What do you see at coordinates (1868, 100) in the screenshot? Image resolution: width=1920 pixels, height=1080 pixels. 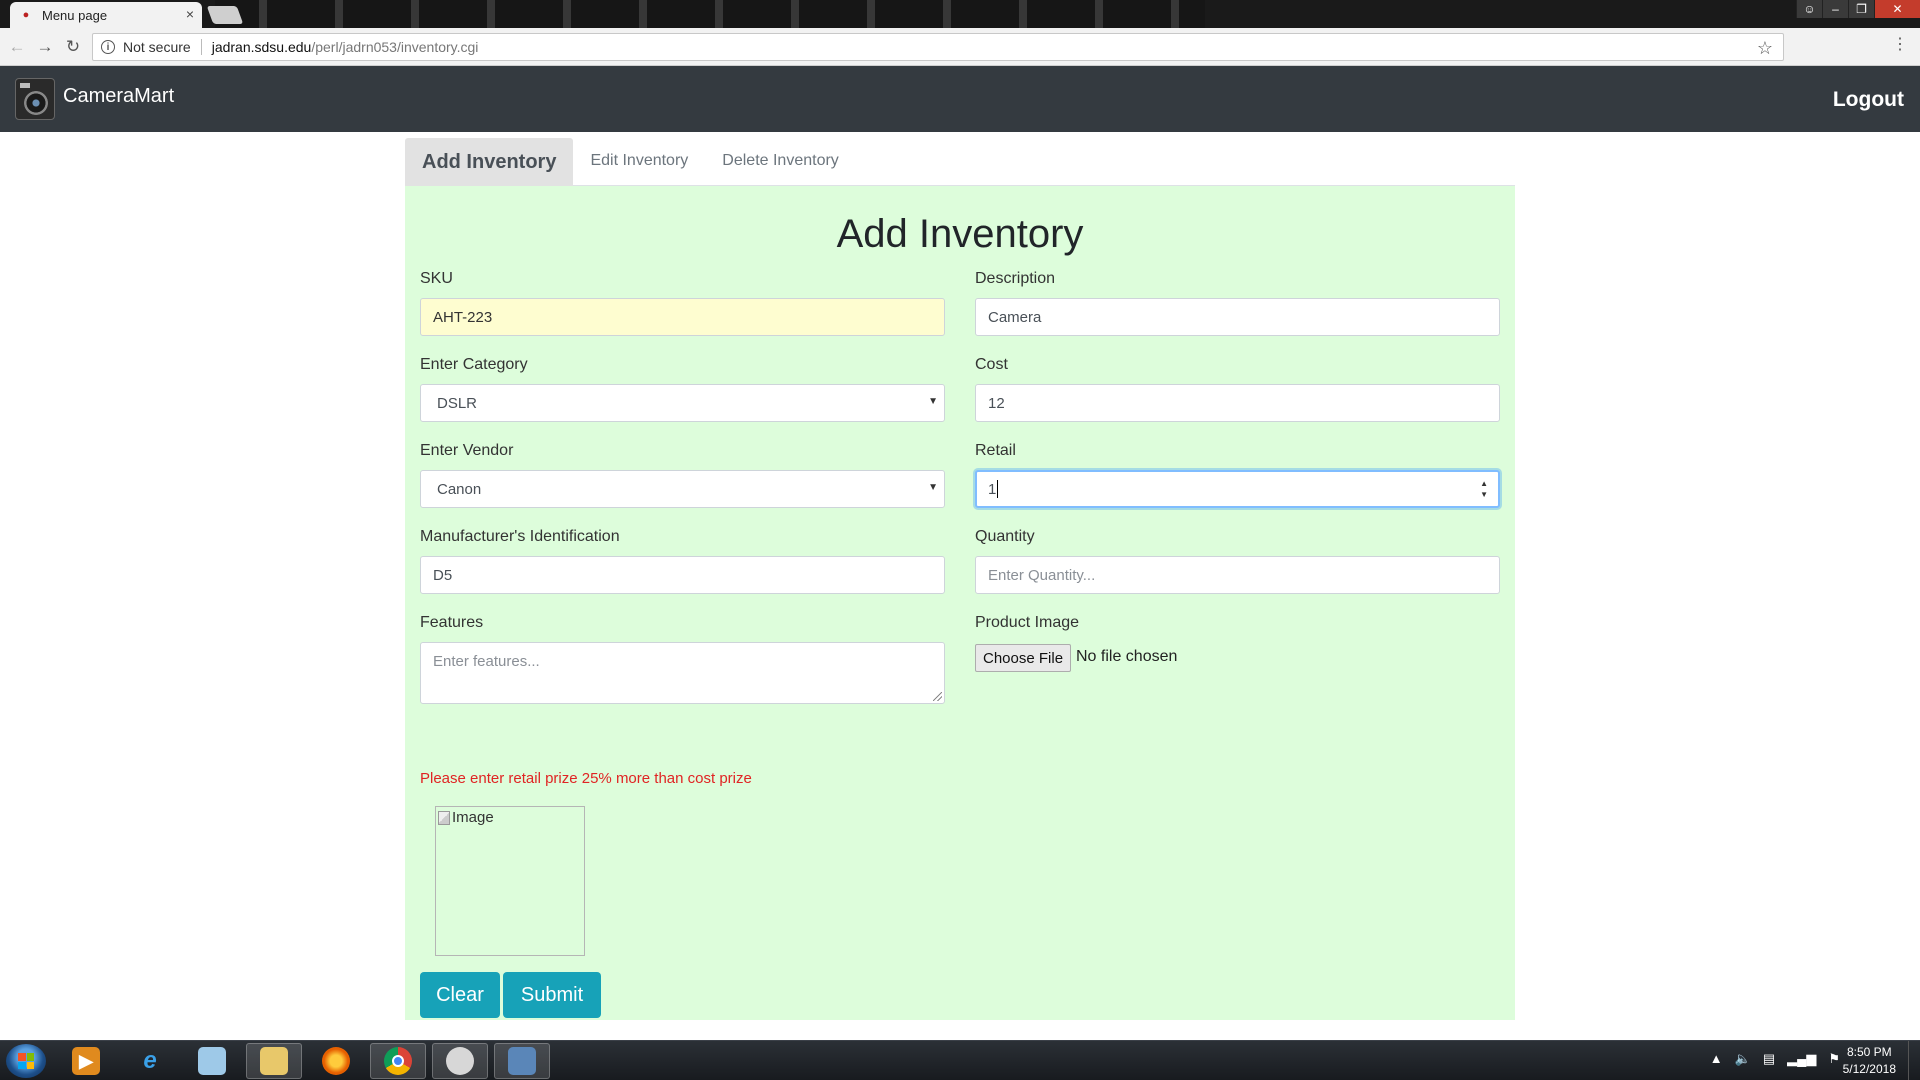 I see `logout-link: Logout` at bounding box center [1868, 100].